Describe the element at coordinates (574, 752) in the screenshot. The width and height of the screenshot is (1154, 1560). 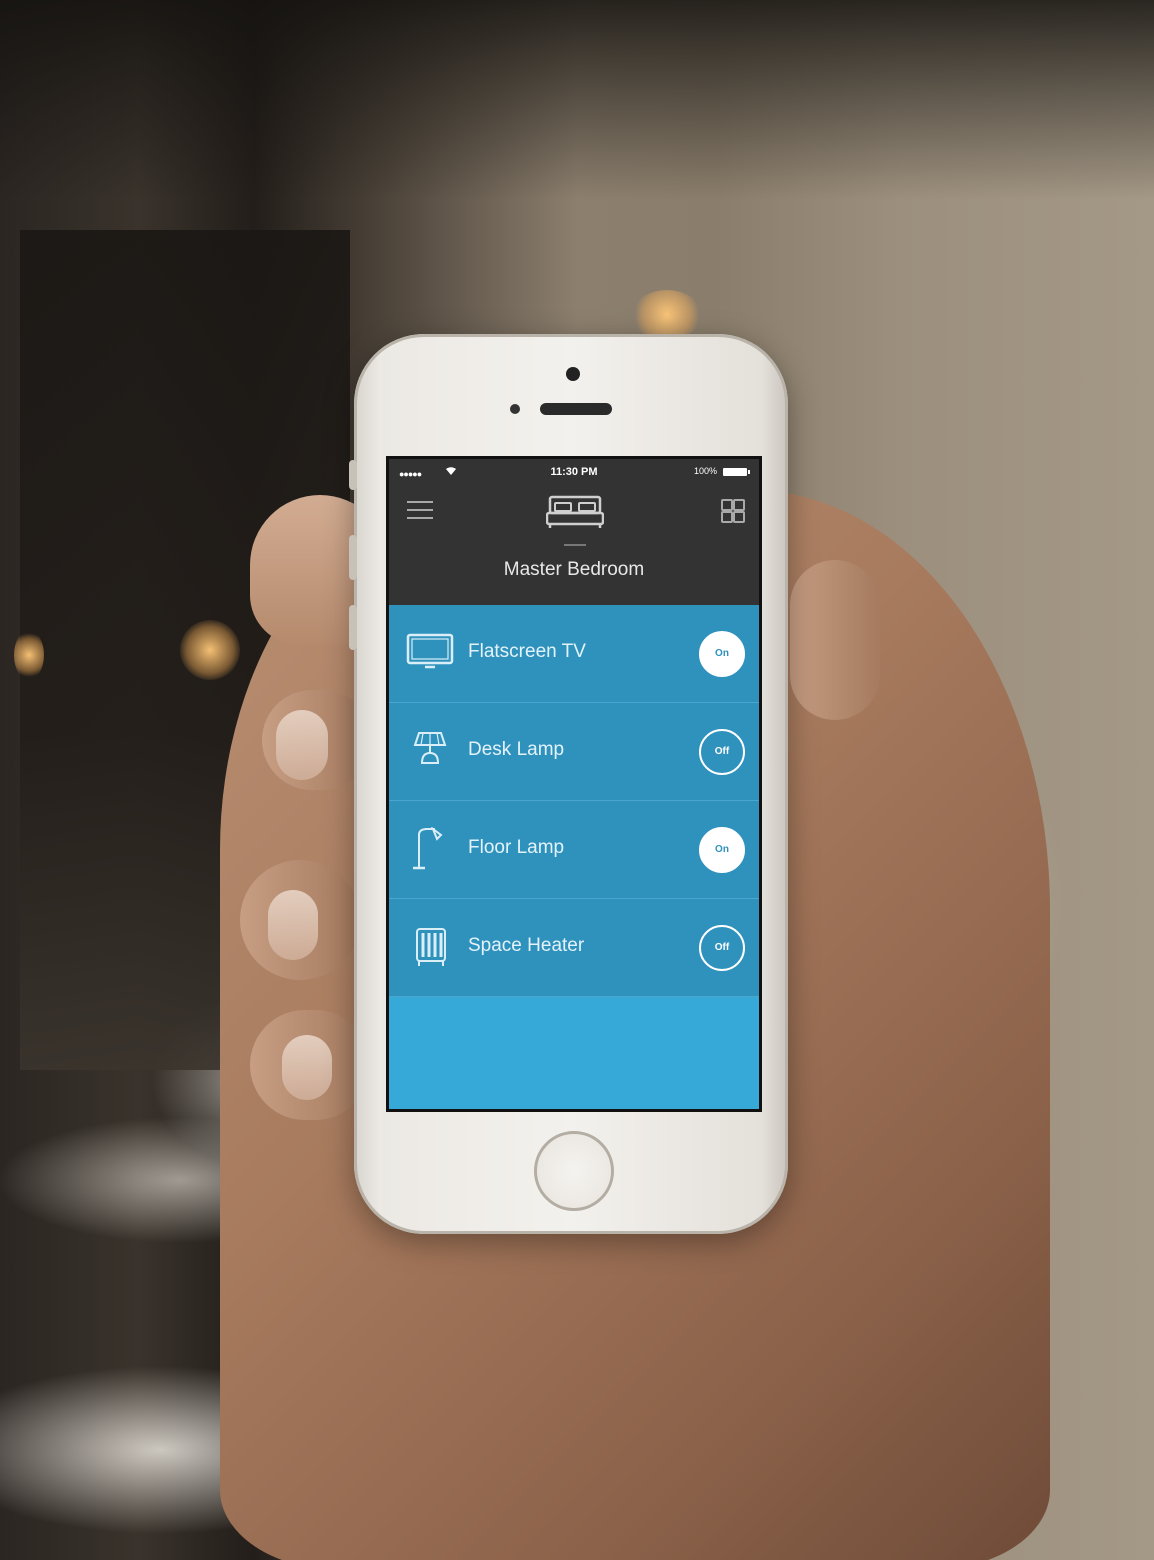
I see `device-row-desk-lamp: Desk Lamp Off` at that location.